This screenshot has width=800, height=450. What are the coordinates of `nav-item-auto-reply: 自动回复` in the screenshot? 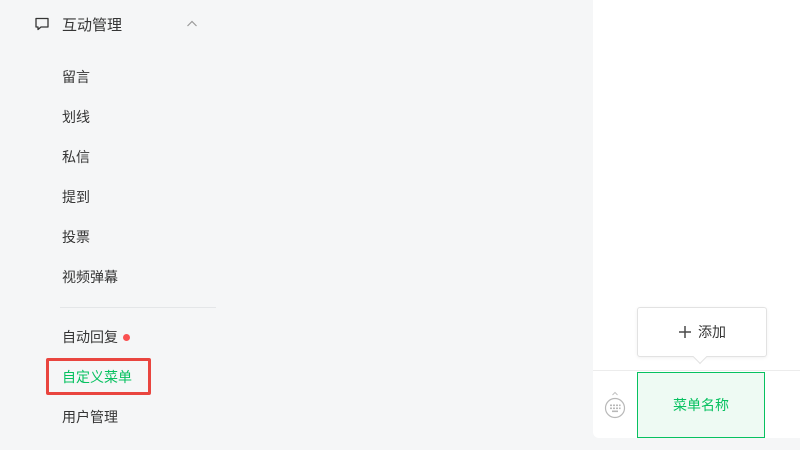 It's located at (96, 337).